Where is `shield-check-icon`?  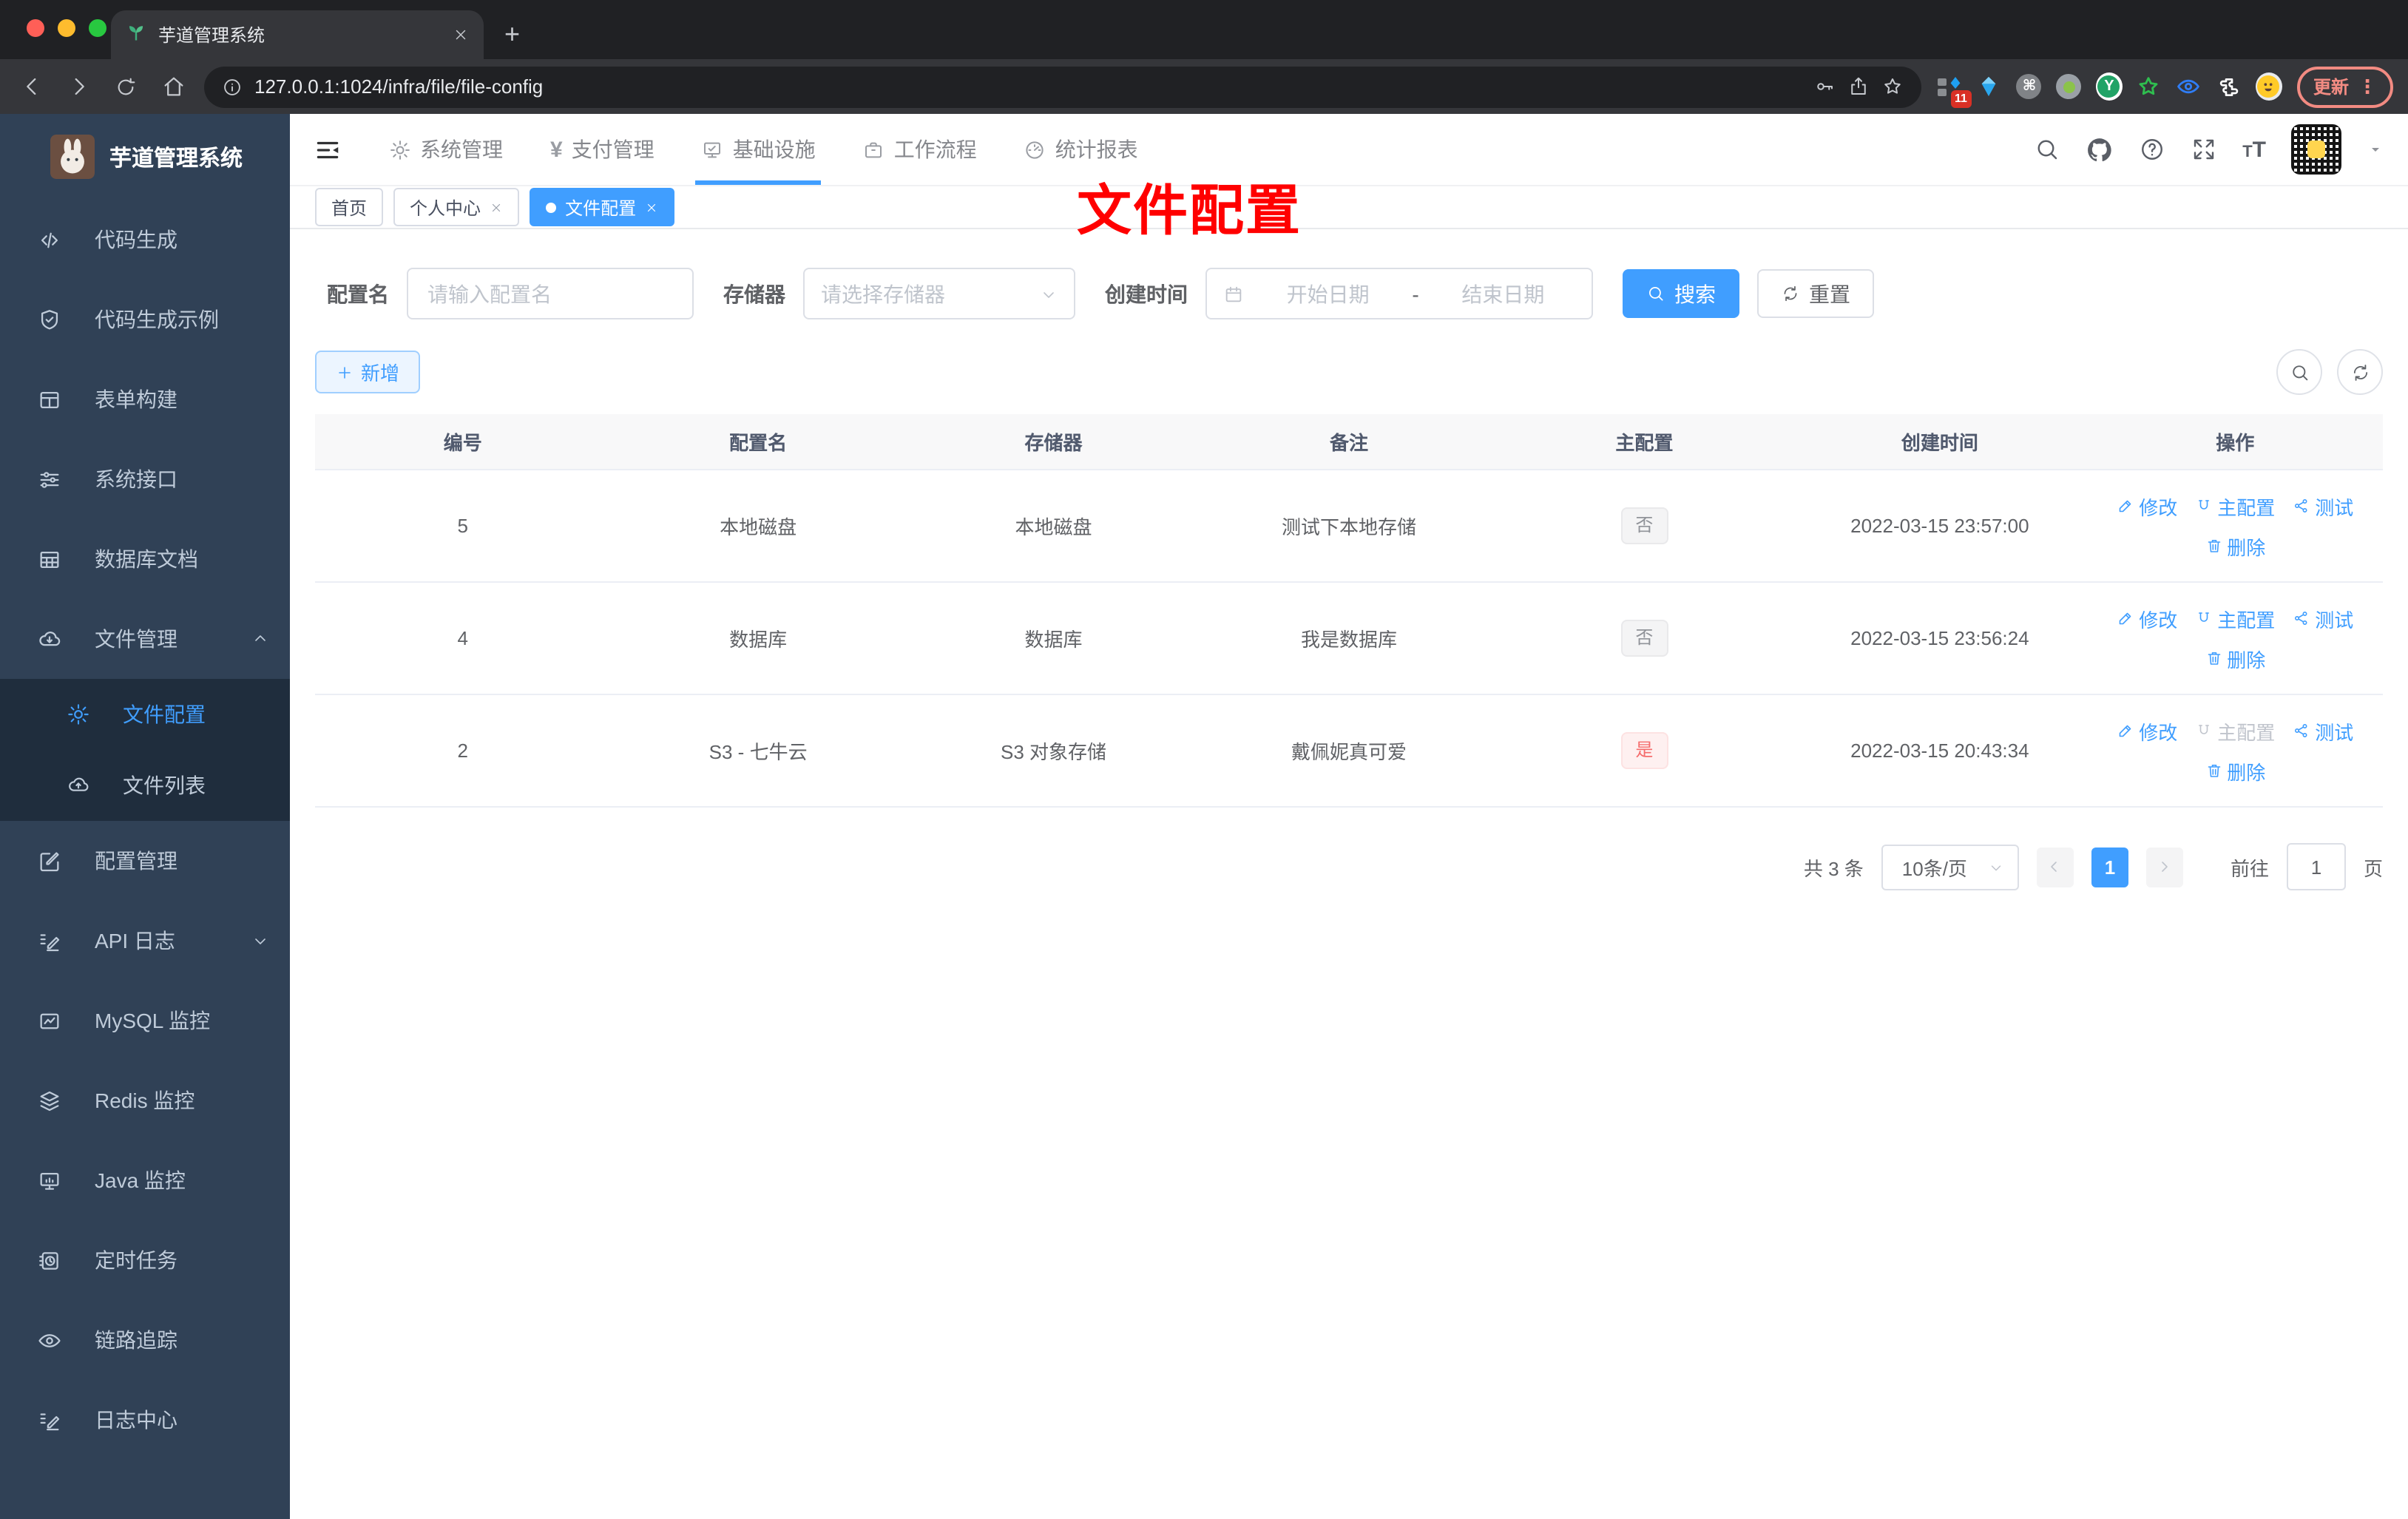 shield-check-icon is located at coordinates (49, 319).